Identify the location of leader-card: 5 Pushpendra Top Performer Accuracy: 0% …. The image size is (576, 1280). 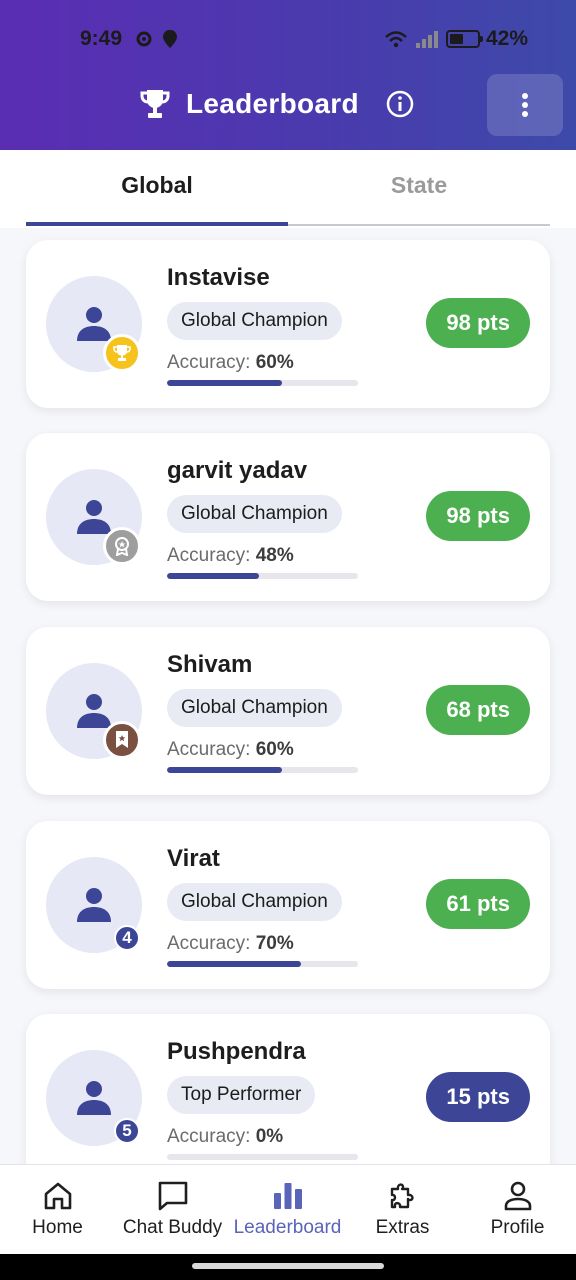
(288, 1098).